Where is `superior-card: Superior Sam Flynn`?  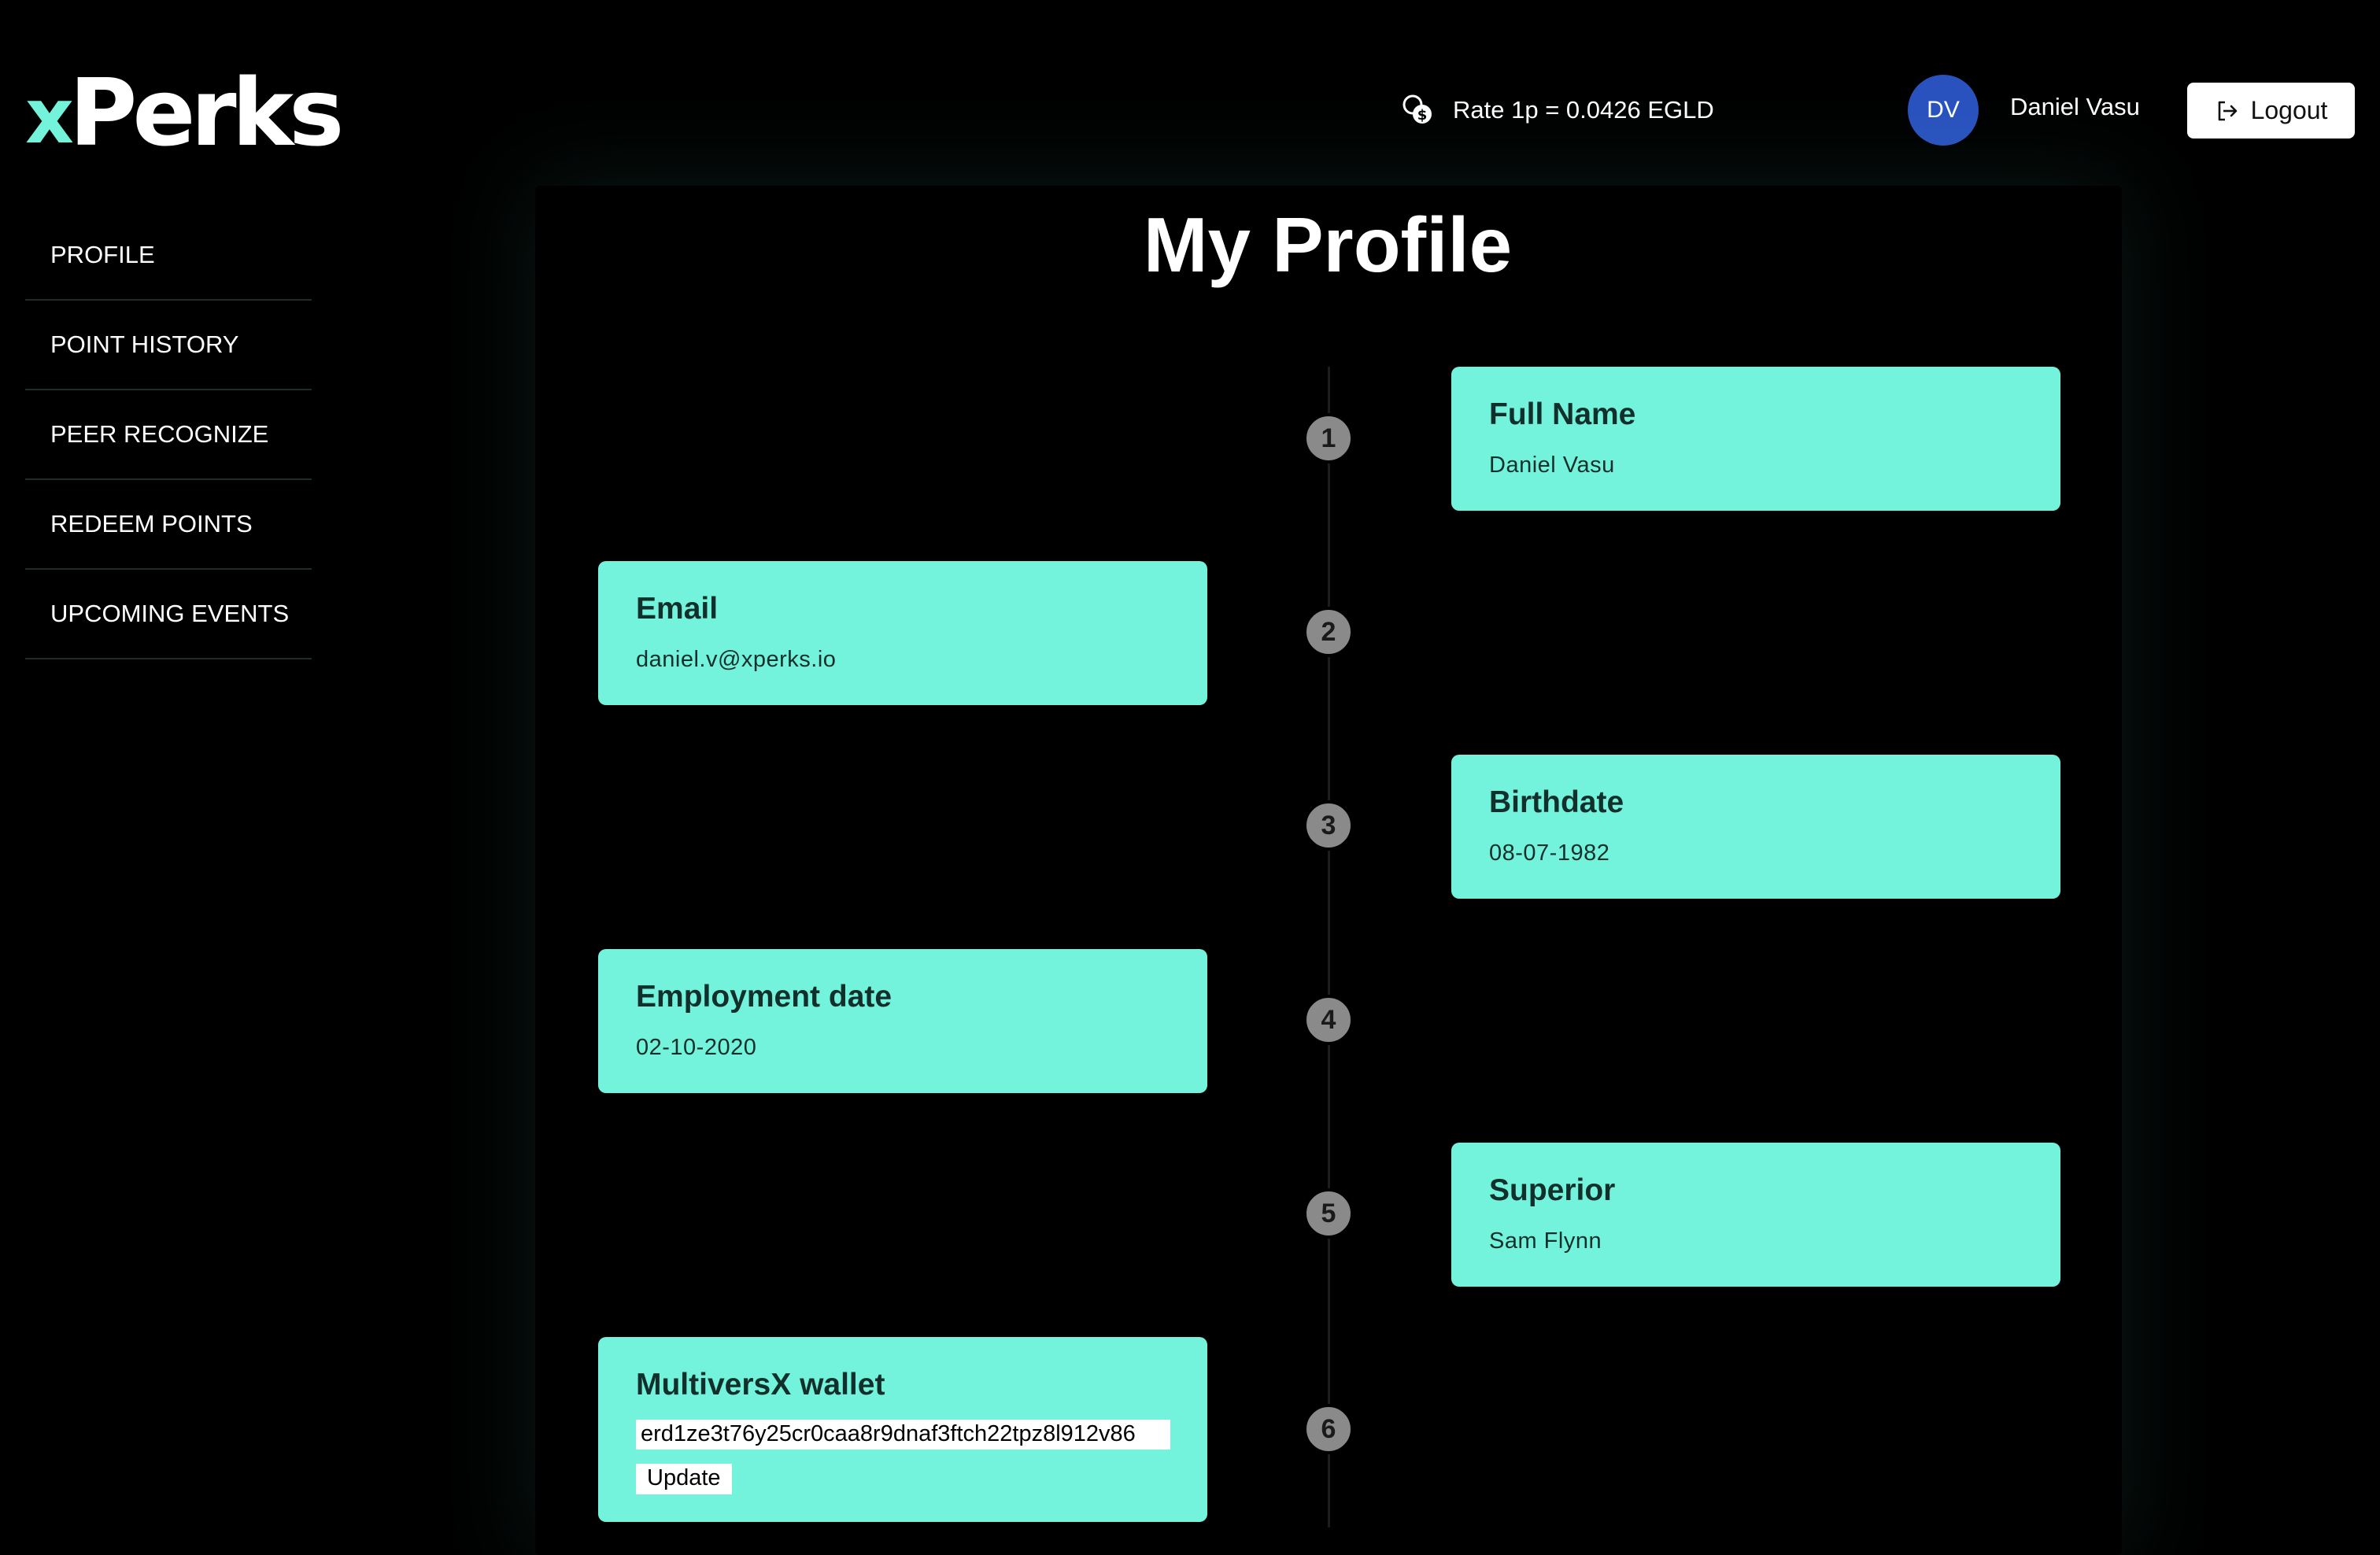
superior-card: Superior Sam Flynn is located at coordinates (1755, 1215).